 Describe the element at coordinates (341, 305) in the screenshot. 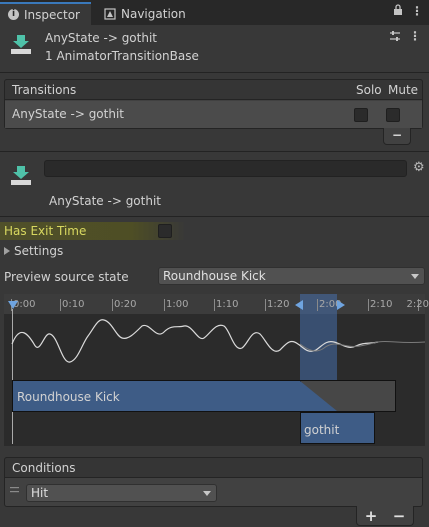

I see `transition-end-marker-icon` at that location.